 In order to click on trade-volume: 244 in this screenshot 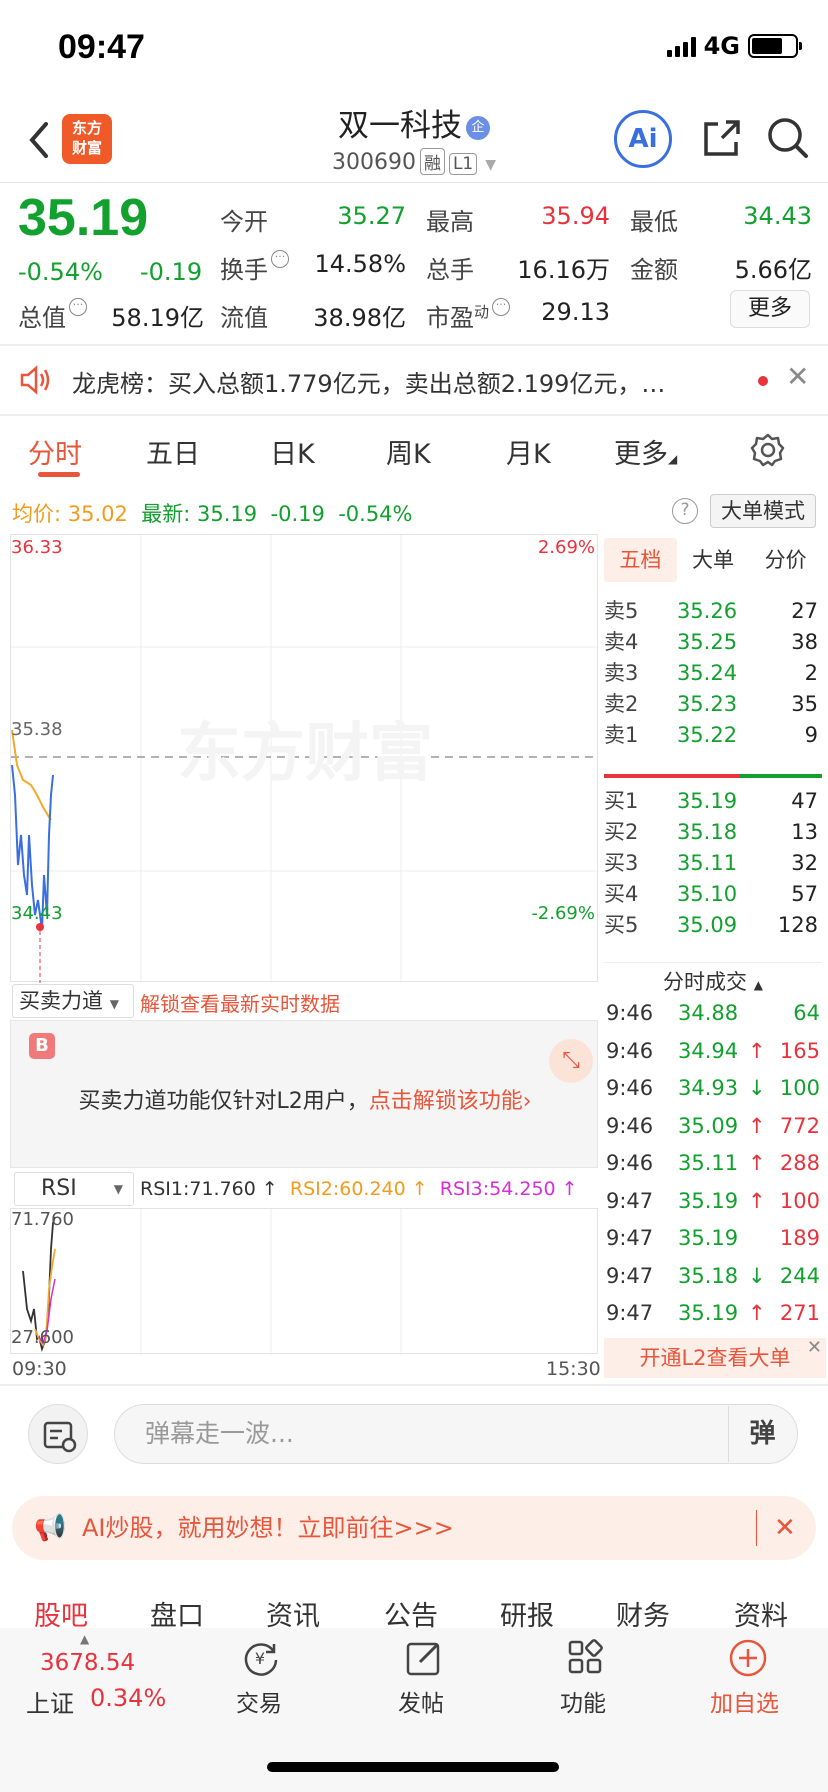, I will do `click(799, 1275)`.